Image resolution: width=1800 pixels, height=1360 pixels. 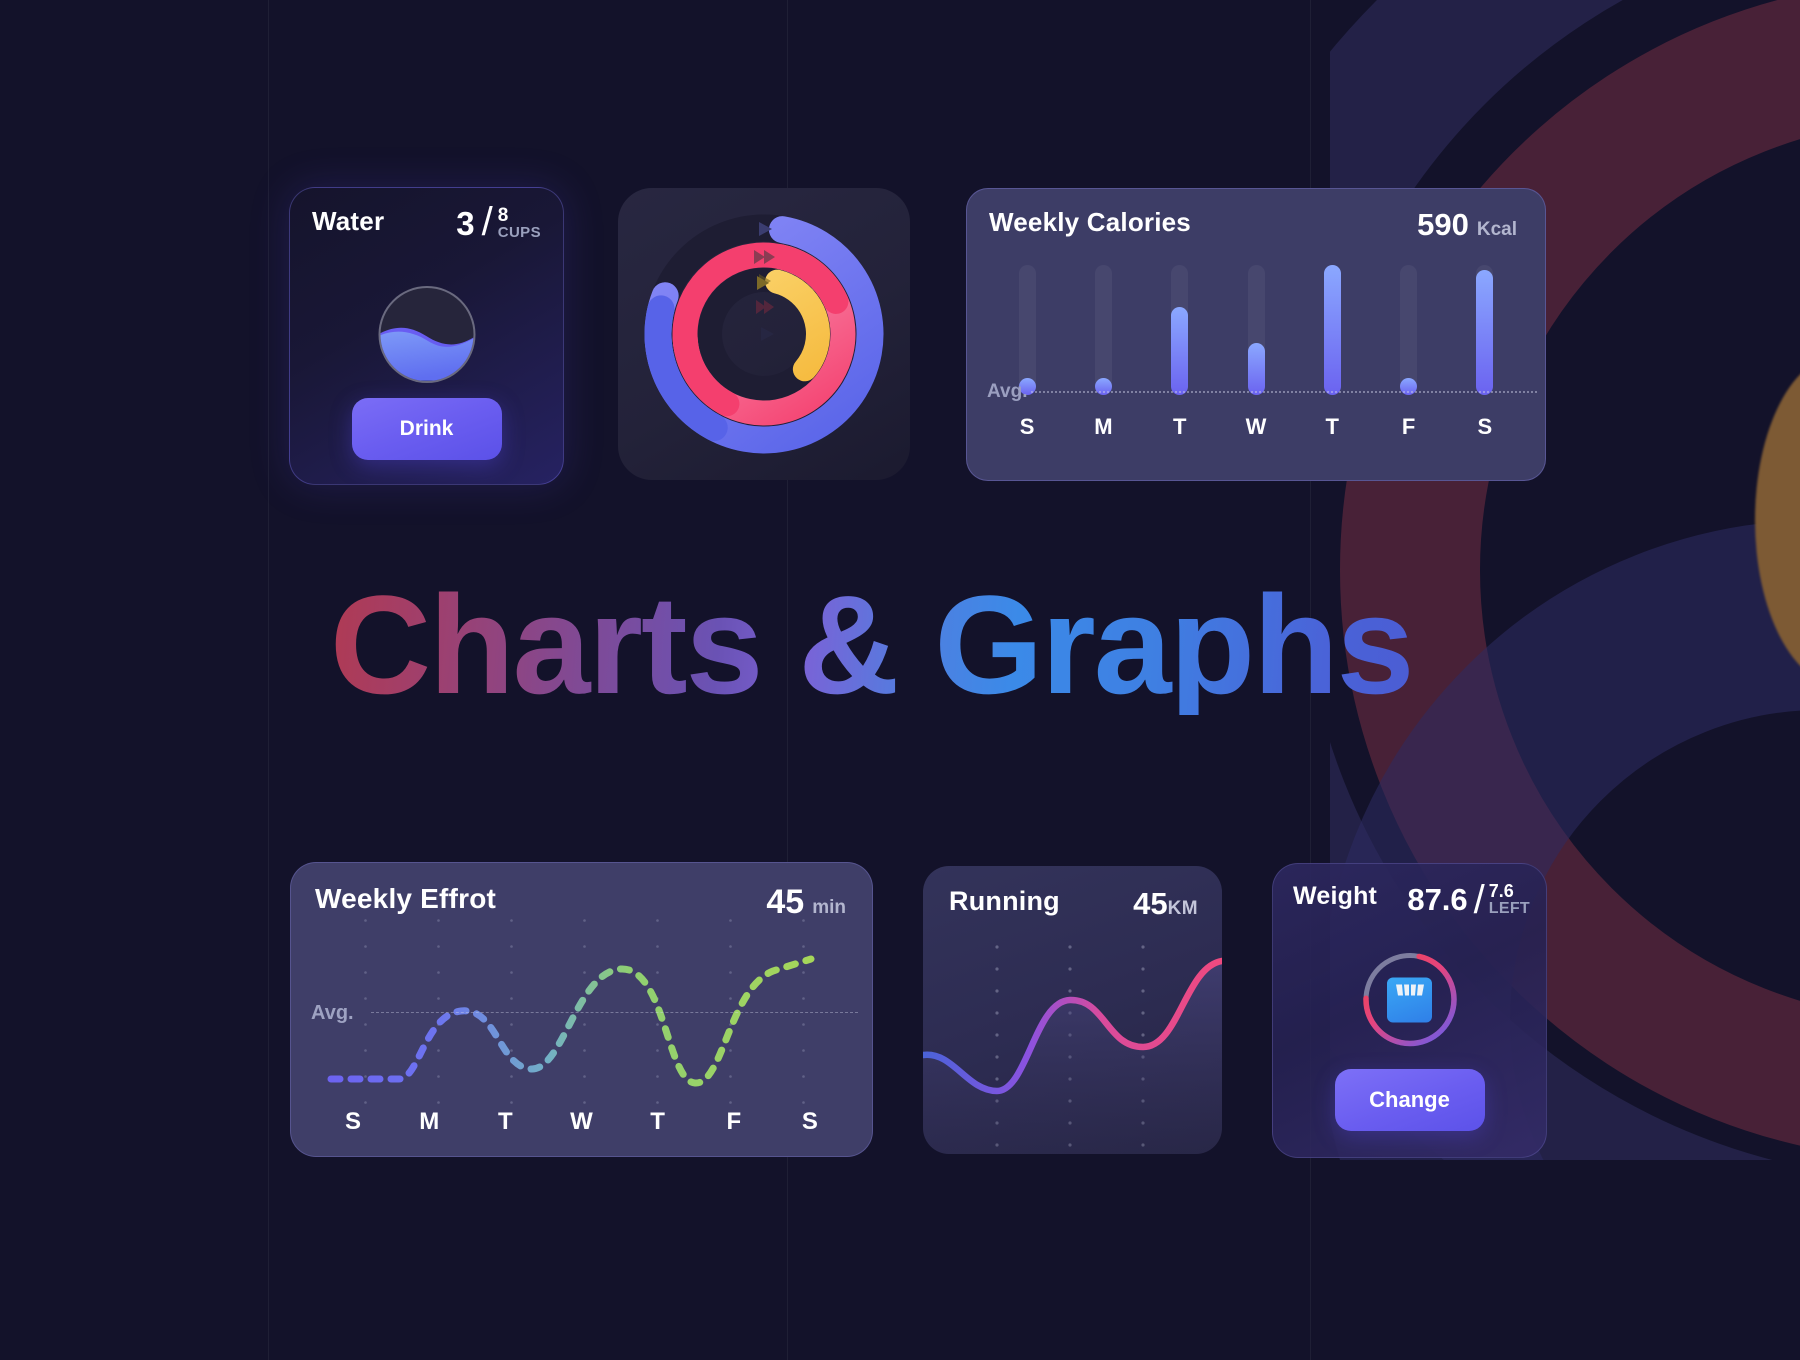 What do you see at coordinates (581, 1009) in the screenshot?
I see `weekly-effort-card: Weekly Effrot 45 min Avg. S M T W T F S` at bounding box center [581, 1009].